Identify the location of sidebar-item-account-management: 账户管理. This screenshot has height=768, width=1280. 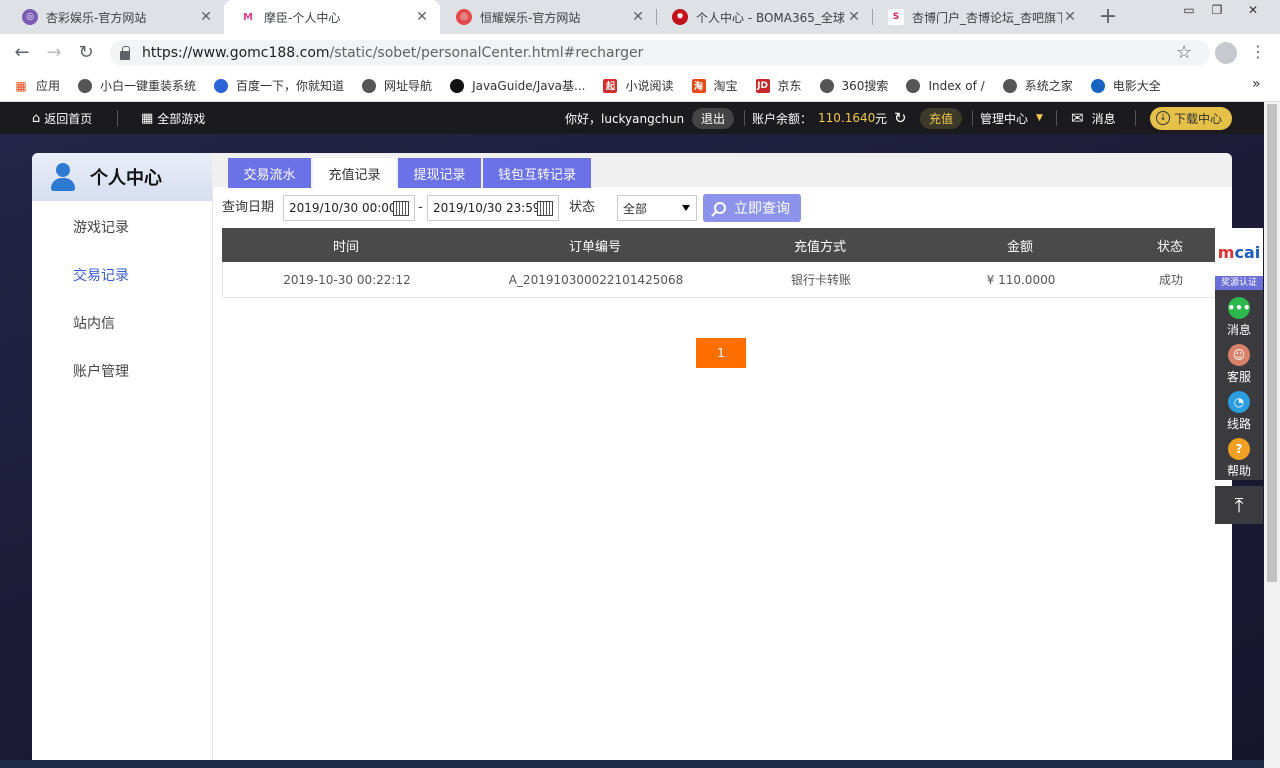
(101, 371).